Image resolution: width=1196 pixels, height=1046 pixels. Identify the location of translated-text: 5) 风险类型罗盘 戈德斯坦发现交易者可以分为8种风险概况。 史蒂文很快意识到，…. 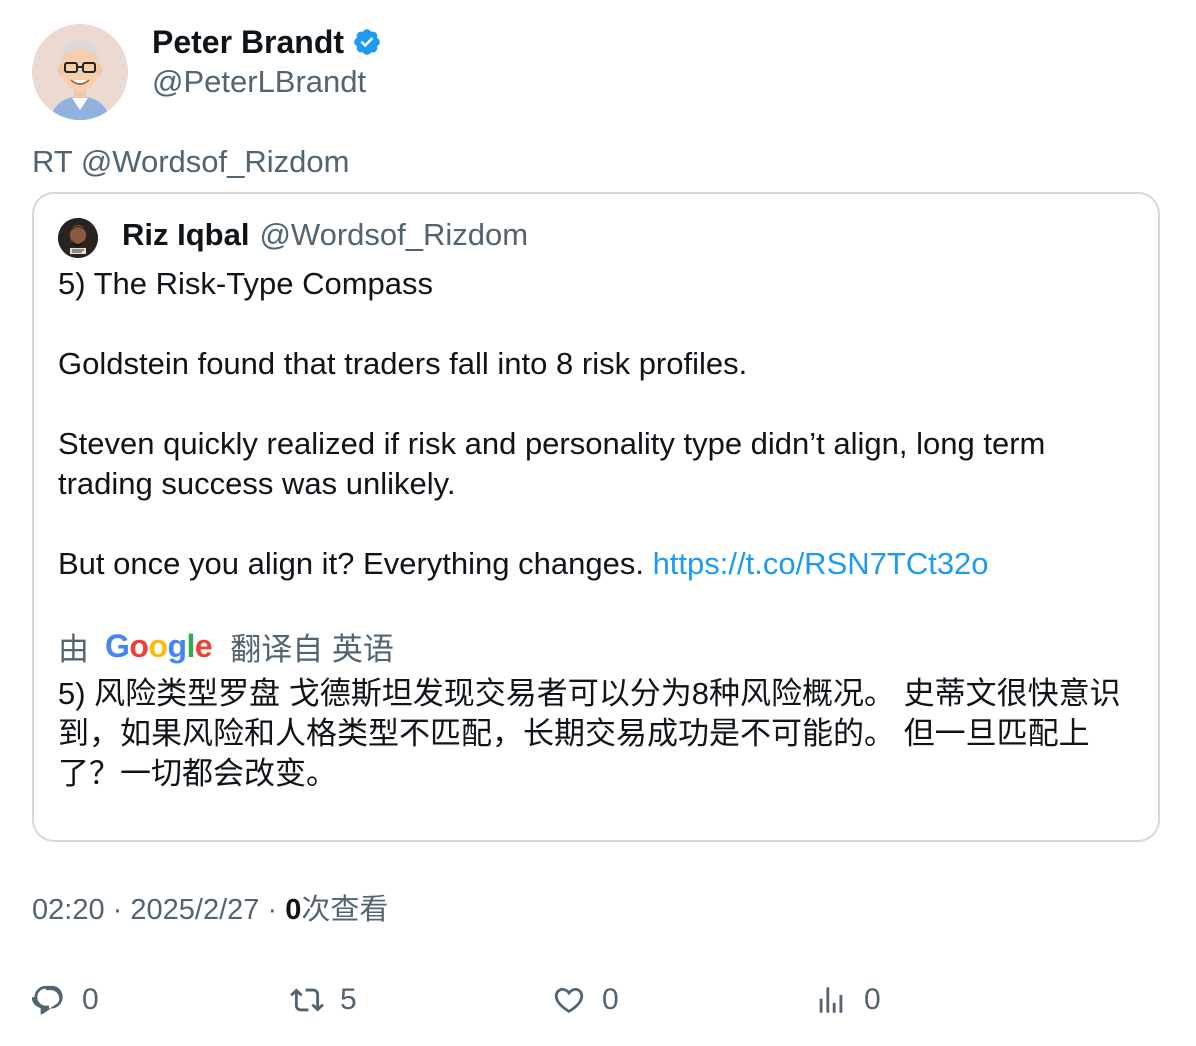
(589, 733).